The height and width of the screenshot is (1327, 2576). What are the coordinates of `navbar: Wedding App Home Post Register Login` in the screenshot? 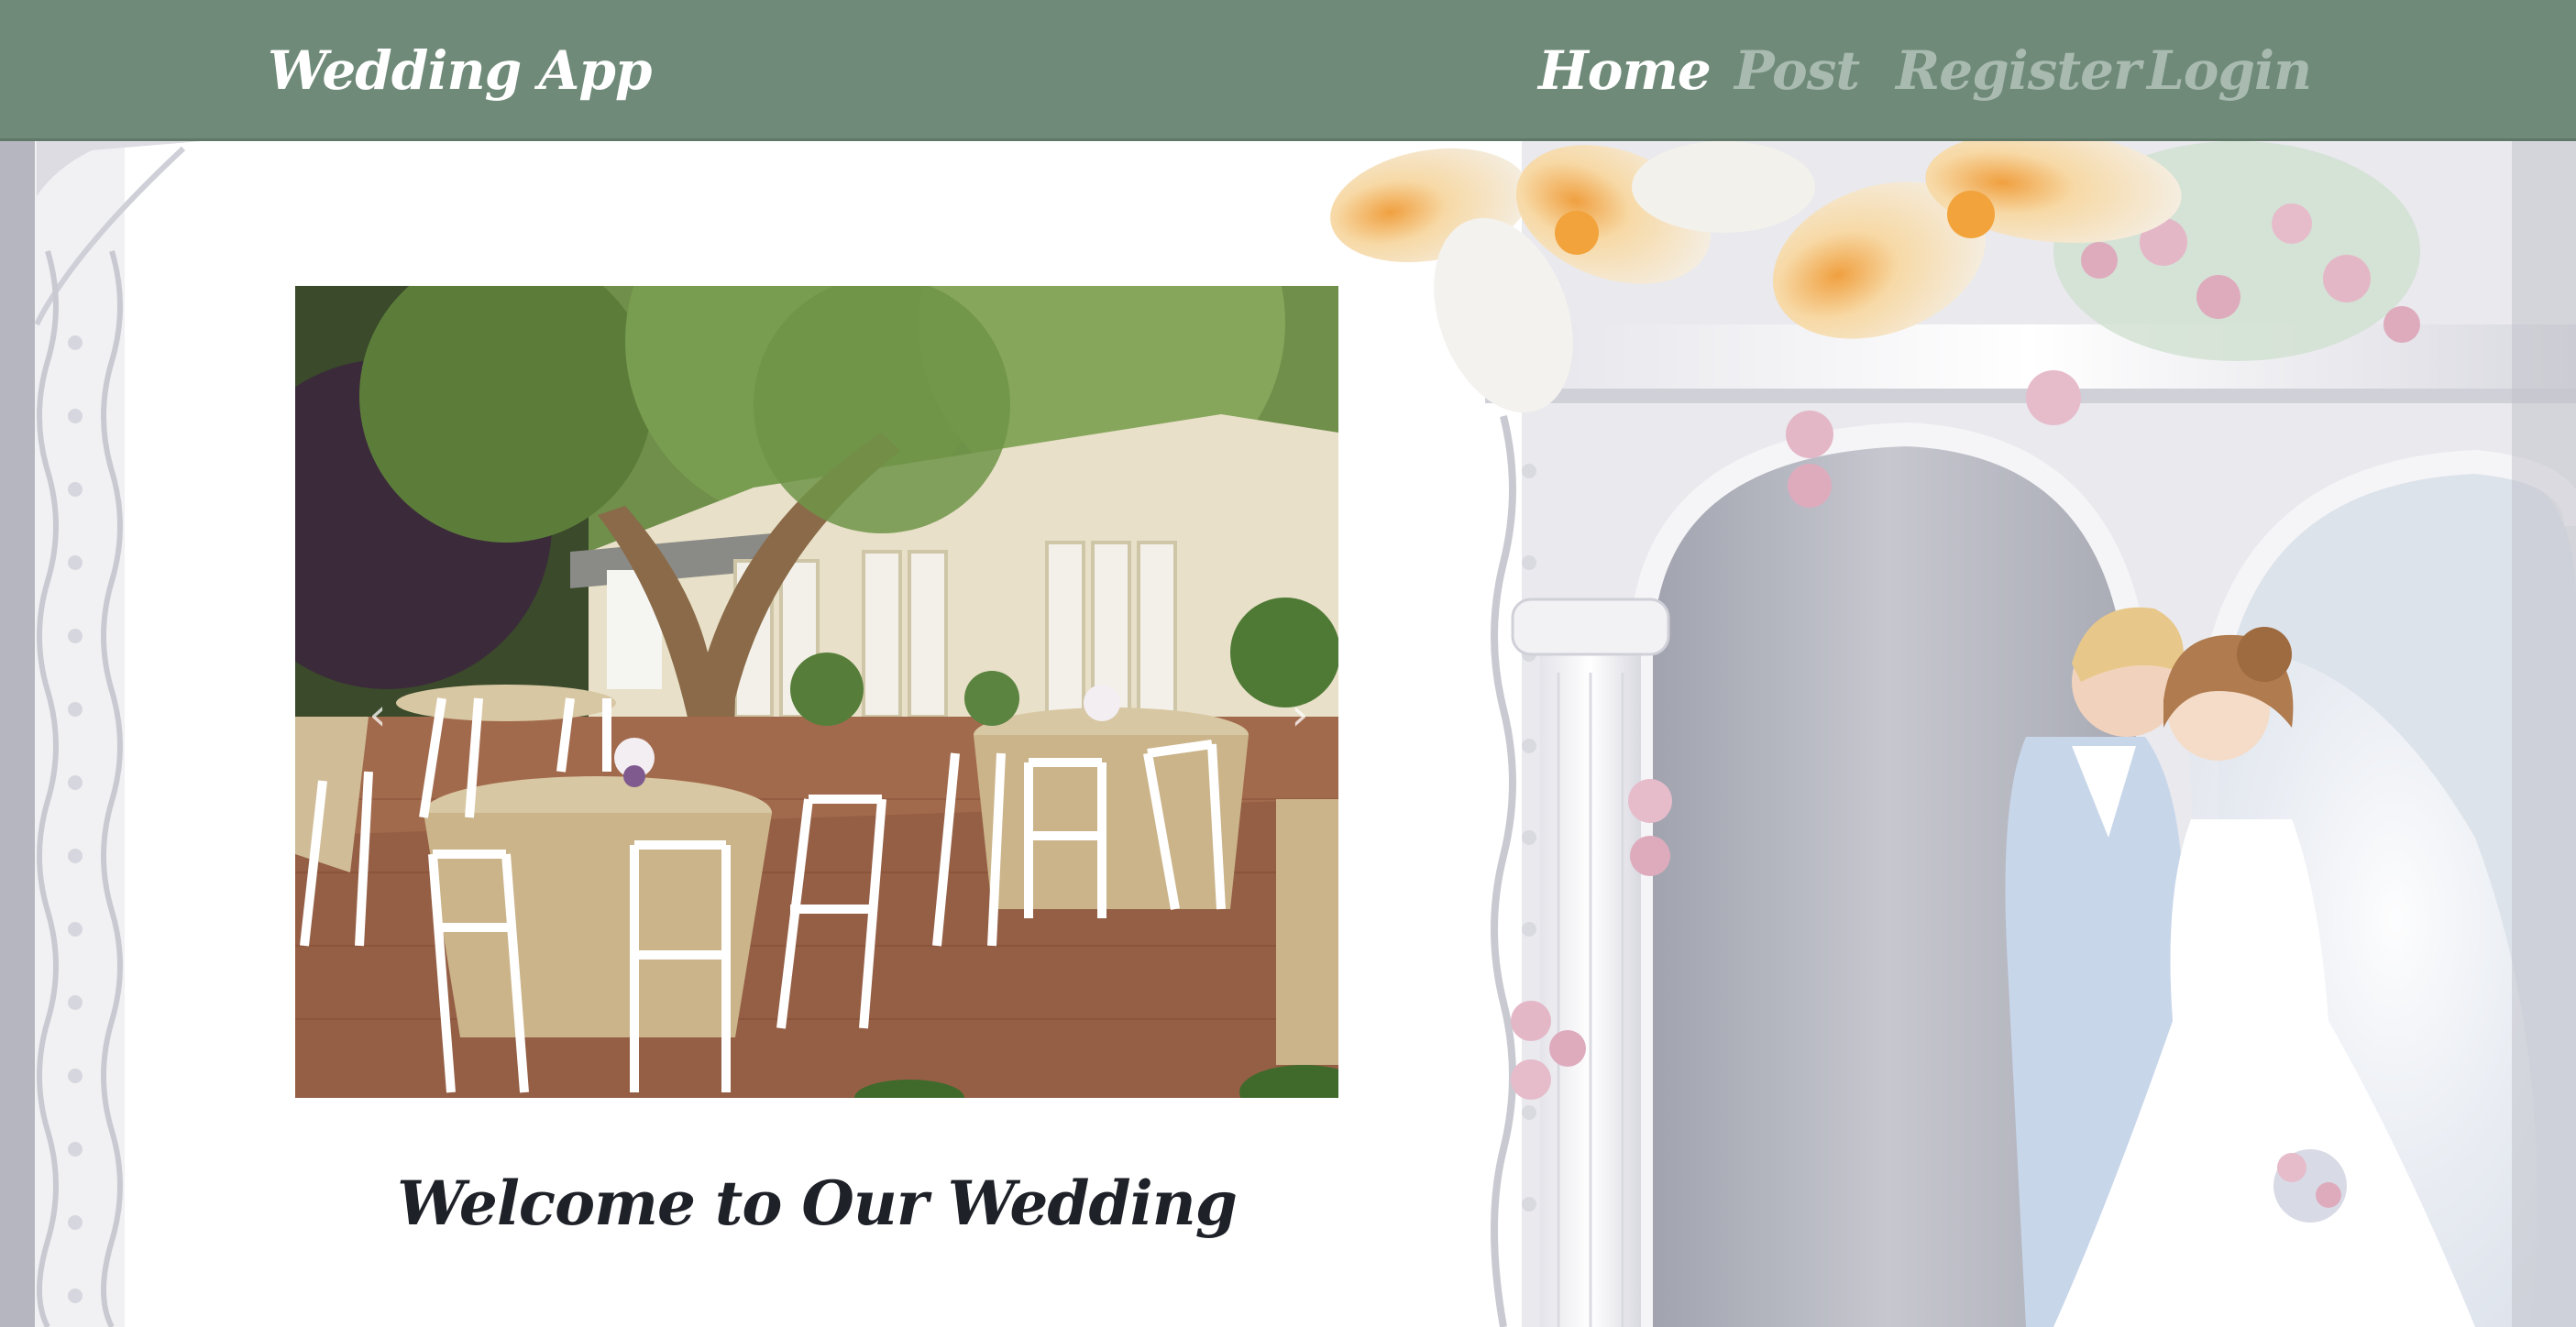 It's located at (1288, 70).